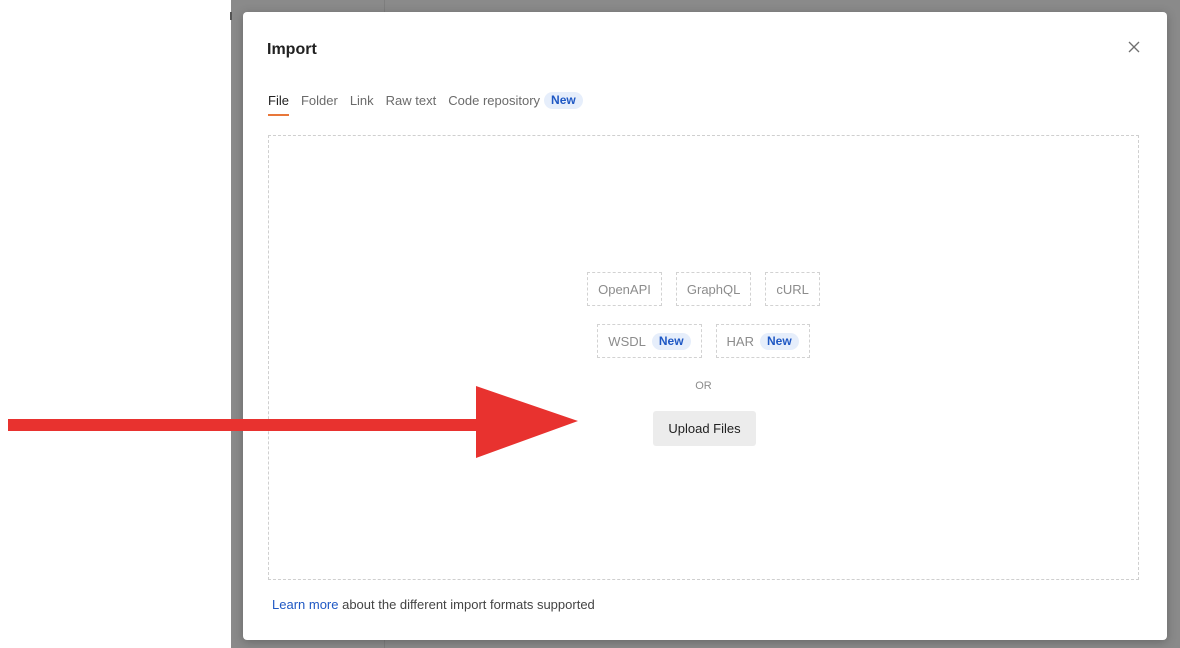 The height and width of the screenshot is (648, 1180). I want to click on format-har: HAR New, so click(762, 341).